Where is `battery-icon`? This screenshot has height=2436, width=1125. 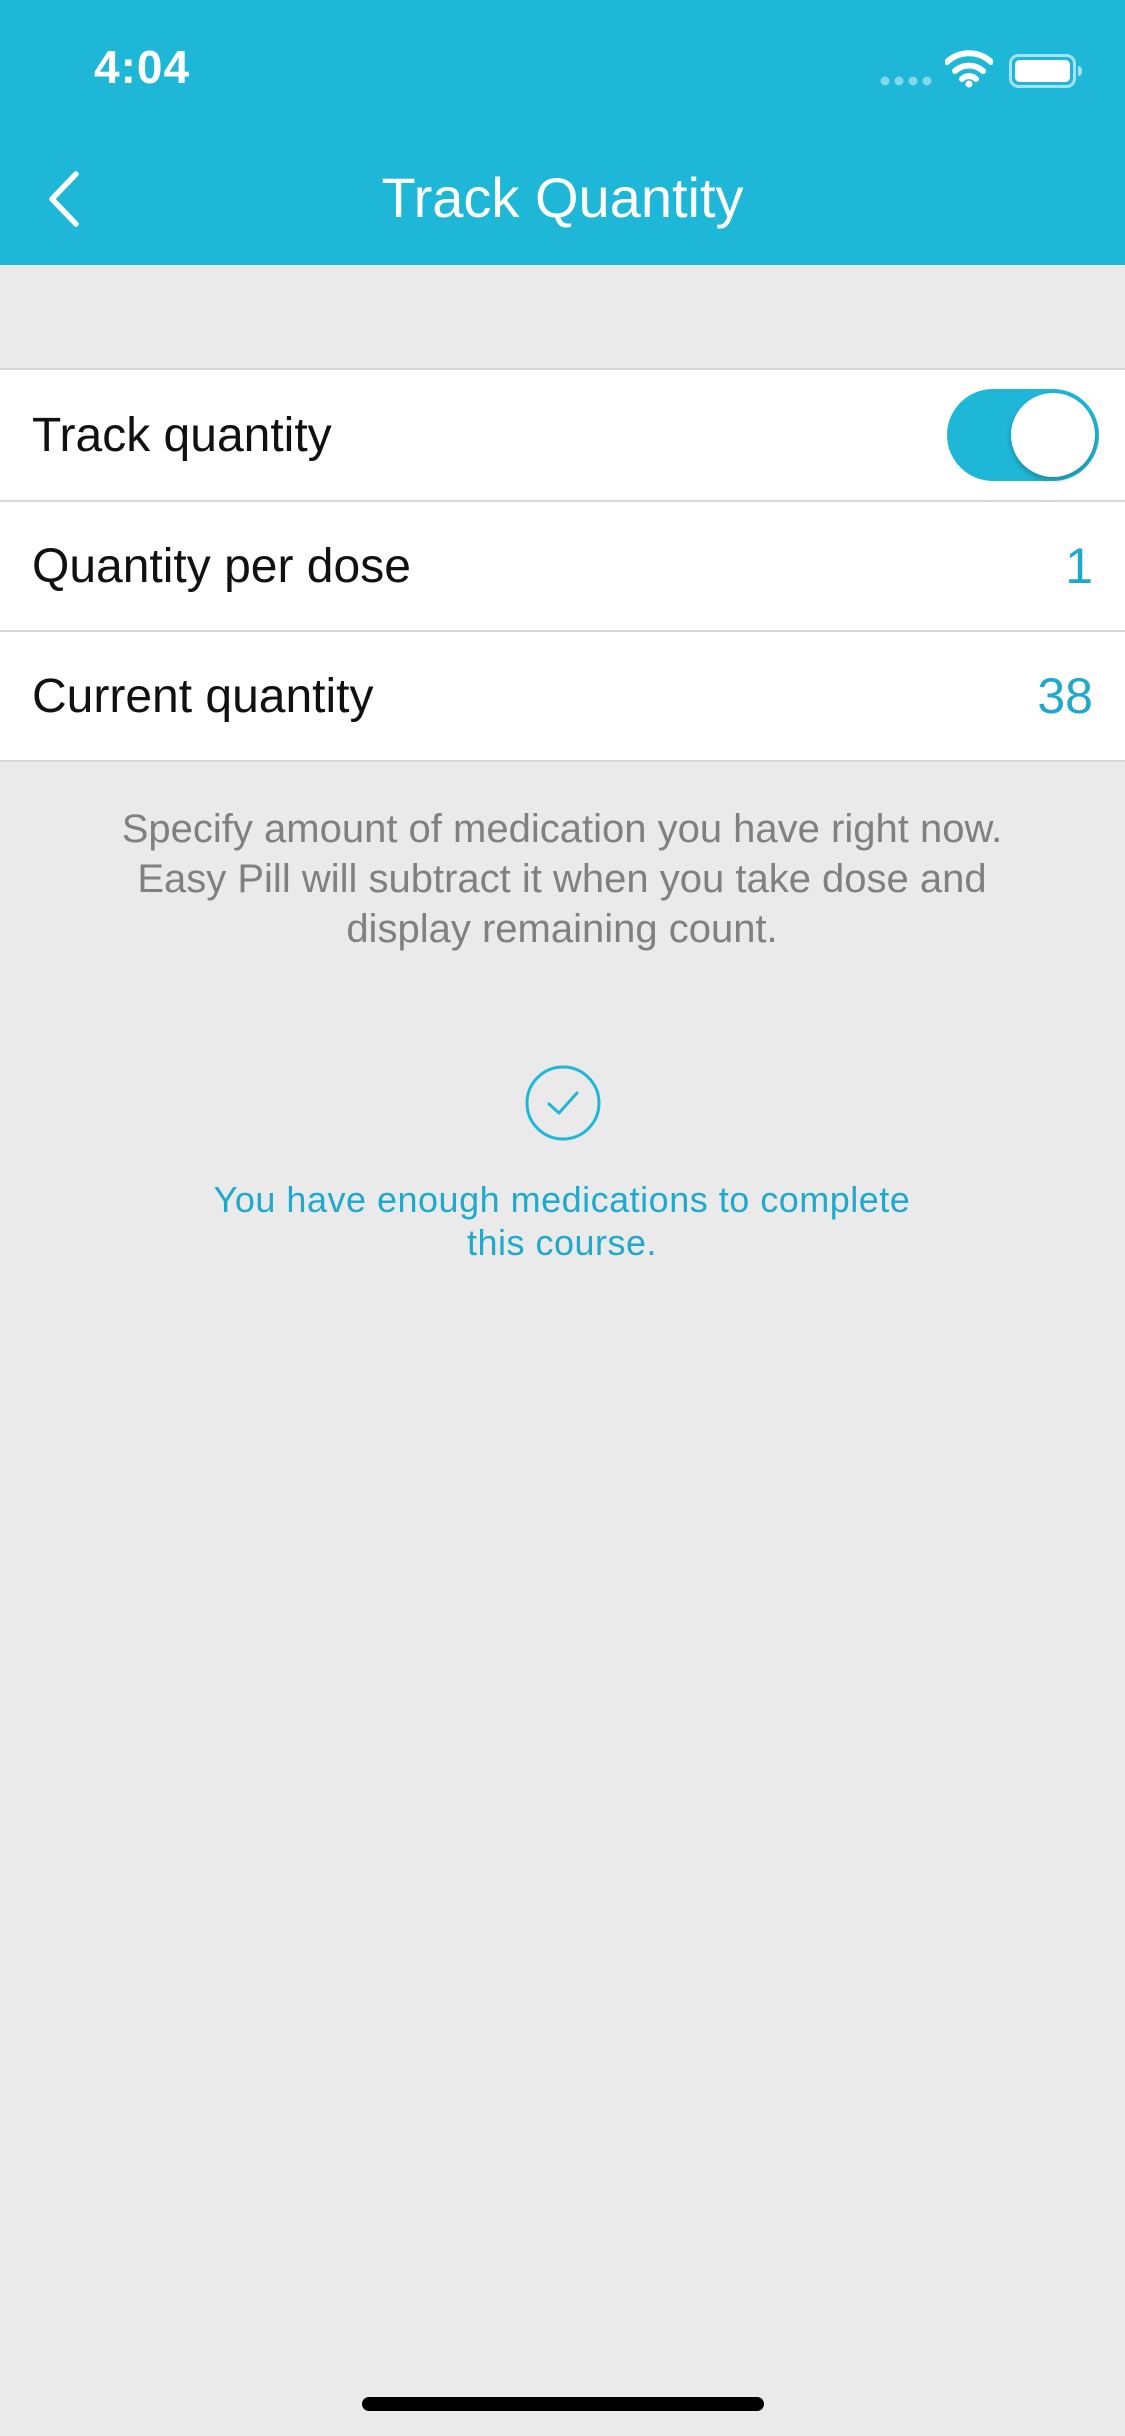
battery-icon is located at coordinates (1045, 71).